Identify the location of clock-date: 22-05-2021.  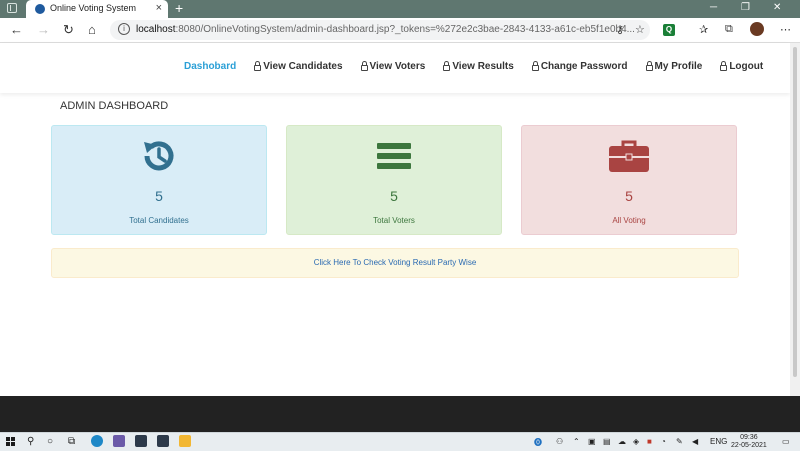
(749, 445).